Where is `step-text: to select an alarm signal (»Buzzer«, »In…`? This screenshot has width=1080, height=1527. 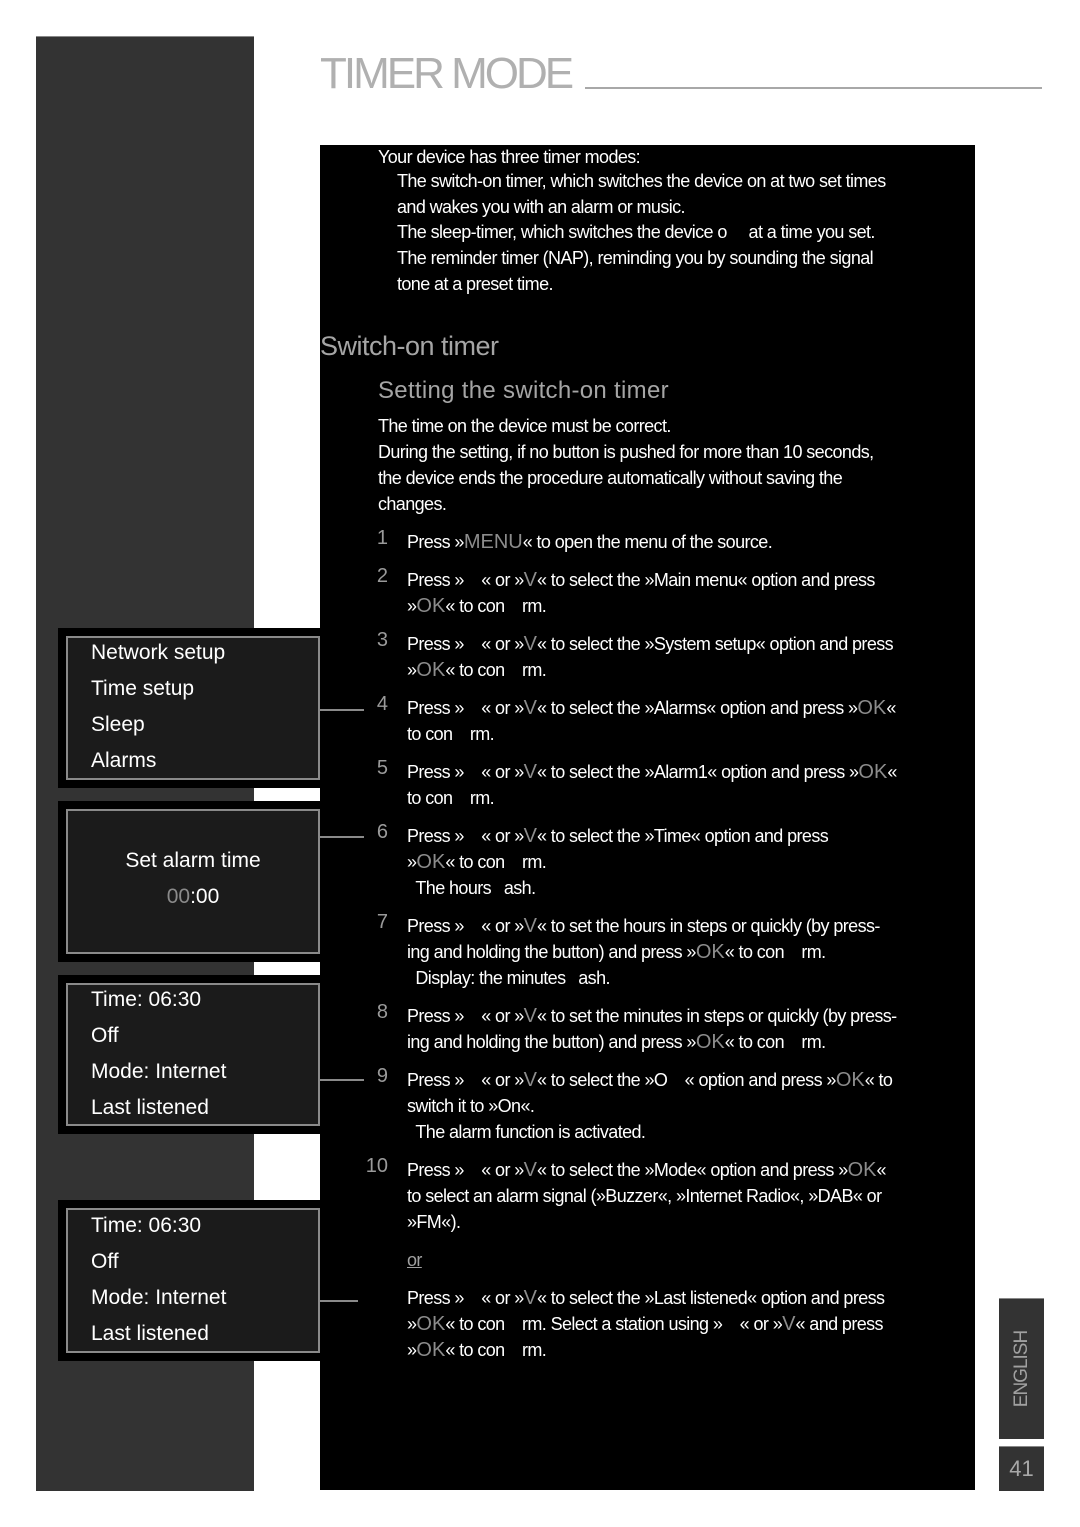
step-text: to select an alarm signal (»Buzzer«, »In… is located at coordinates (644, 1196).